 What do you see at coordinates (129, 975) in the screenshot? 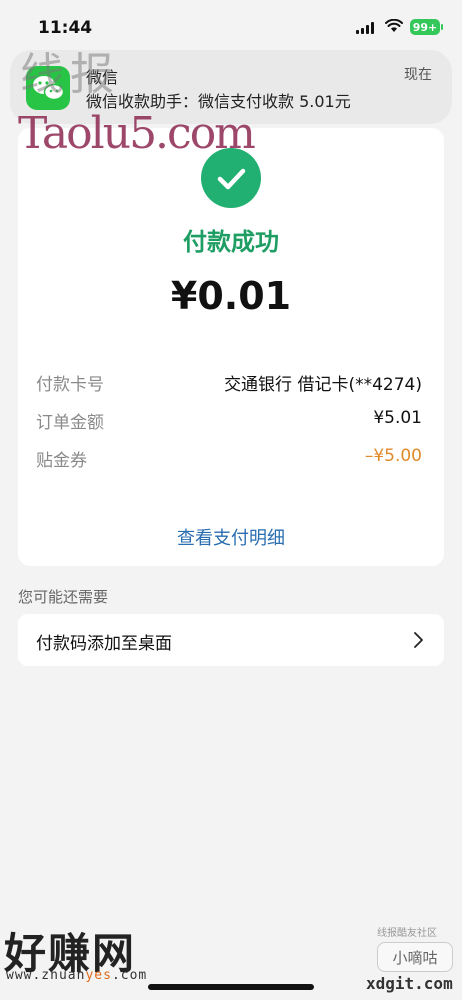
I see `watermark-url-part: .com` at bounding box center [129, 975].